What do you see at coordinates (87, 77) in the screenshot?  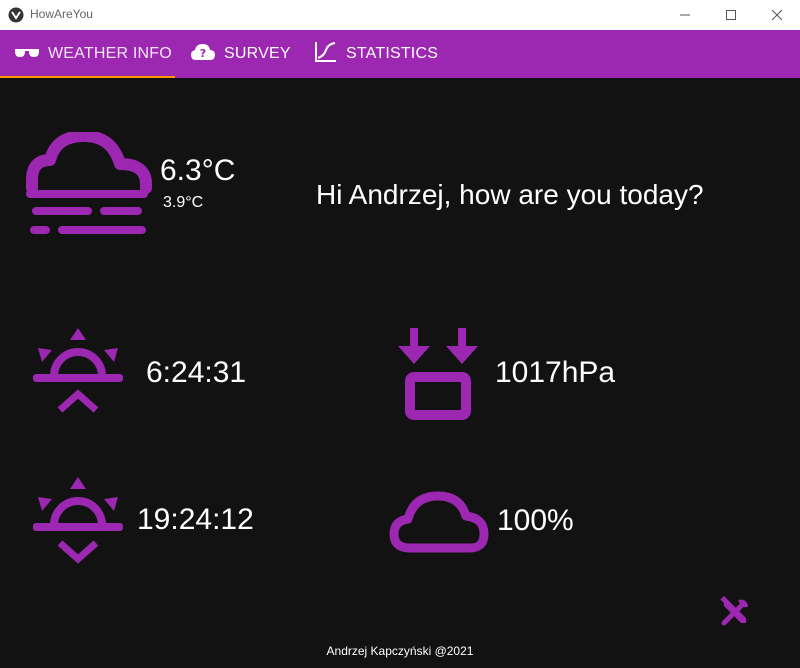 I see `active-tab-indicator` at bounding box center [87, 77].